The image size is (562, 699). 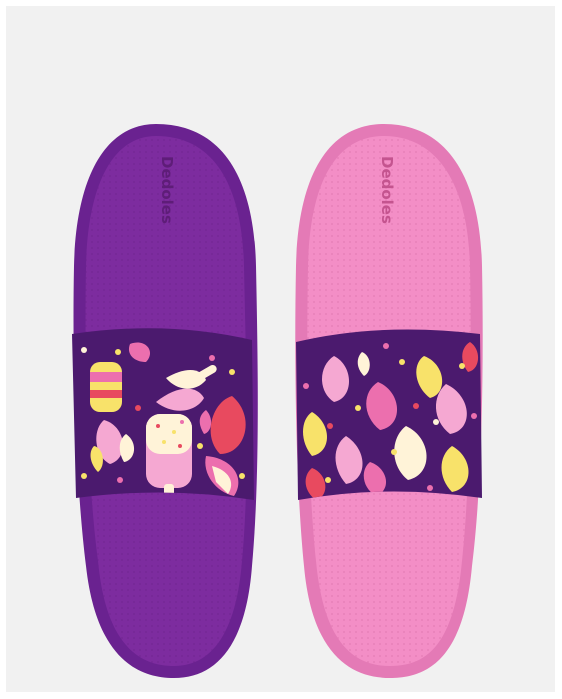 What do you see at coordinates (387, 190) in the screenshot?
I see `right-brand-logo: Dedoles` at bounding box center [387, 190].